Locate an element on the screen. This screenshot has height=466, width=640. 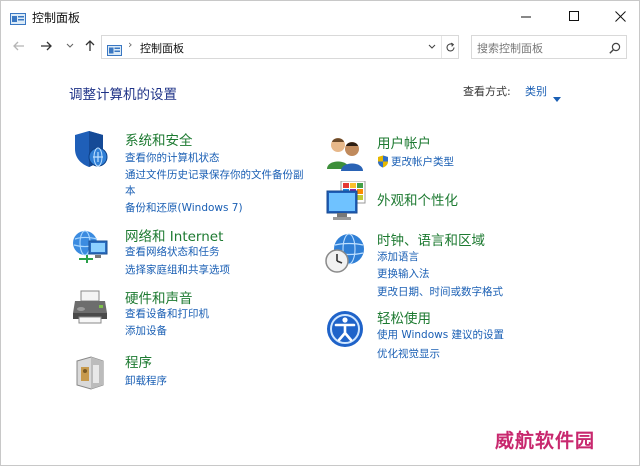
arrow-left-icon is located at coordinates (18, 46).